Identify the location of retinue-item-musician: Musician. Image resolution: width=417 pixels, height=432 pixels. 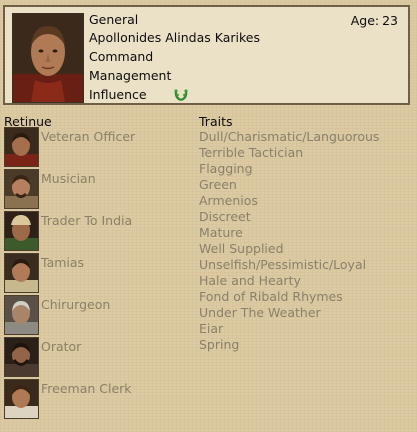
(101, 189).